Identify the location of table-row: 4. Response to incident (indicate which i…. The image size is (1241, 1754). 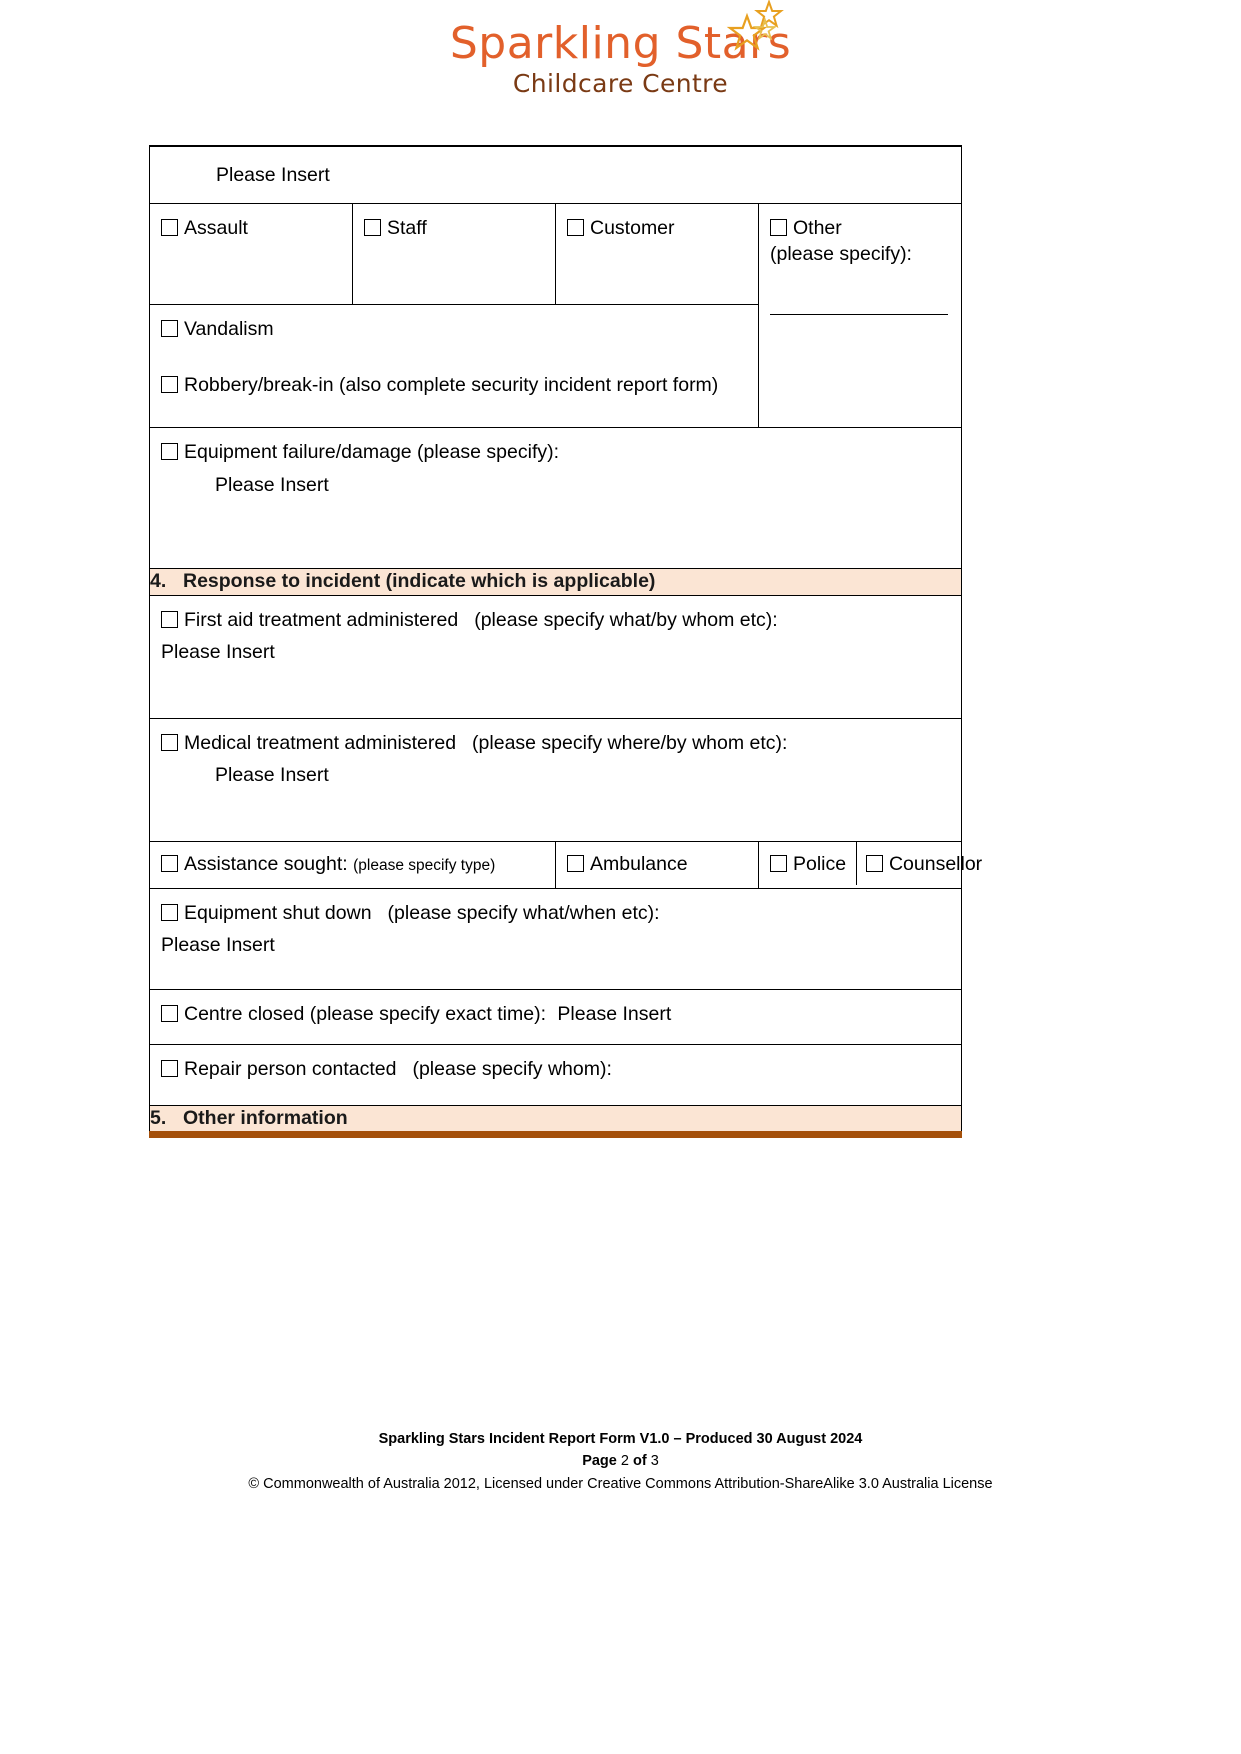
(555, 582).